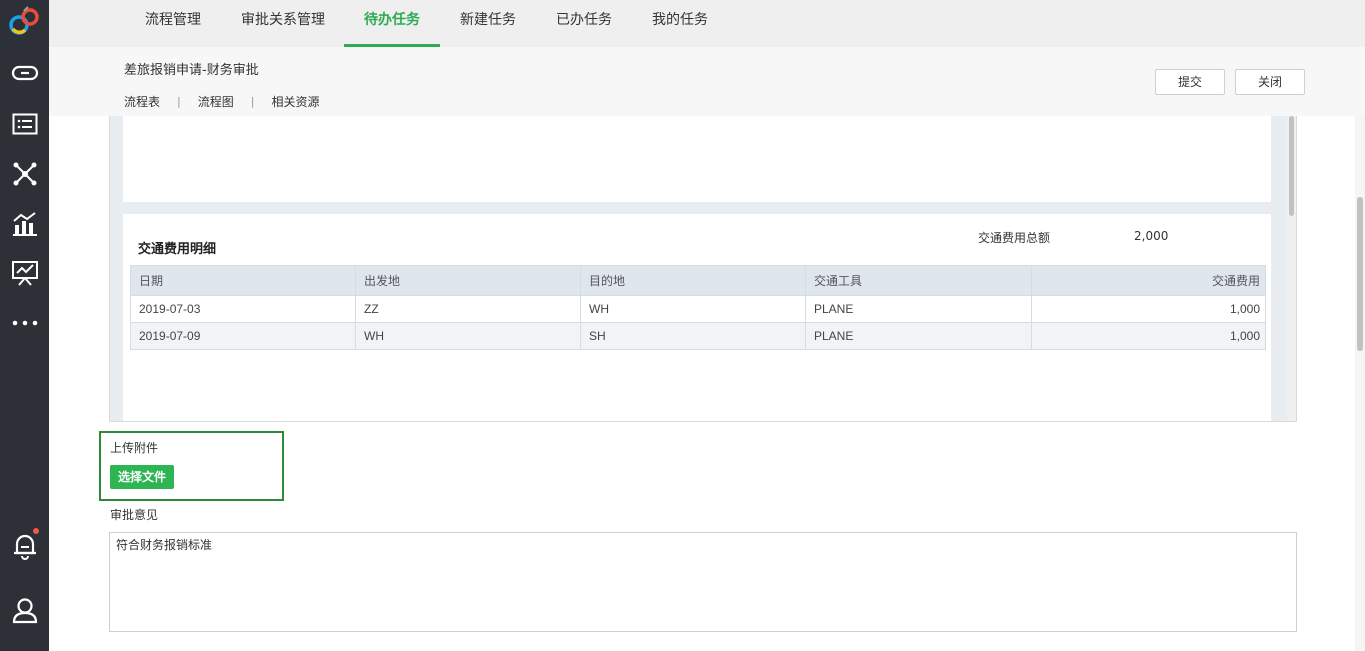 The width and height of the screenshot is (1365, 651). I want to click on presentation-icon, so click(24, 273).